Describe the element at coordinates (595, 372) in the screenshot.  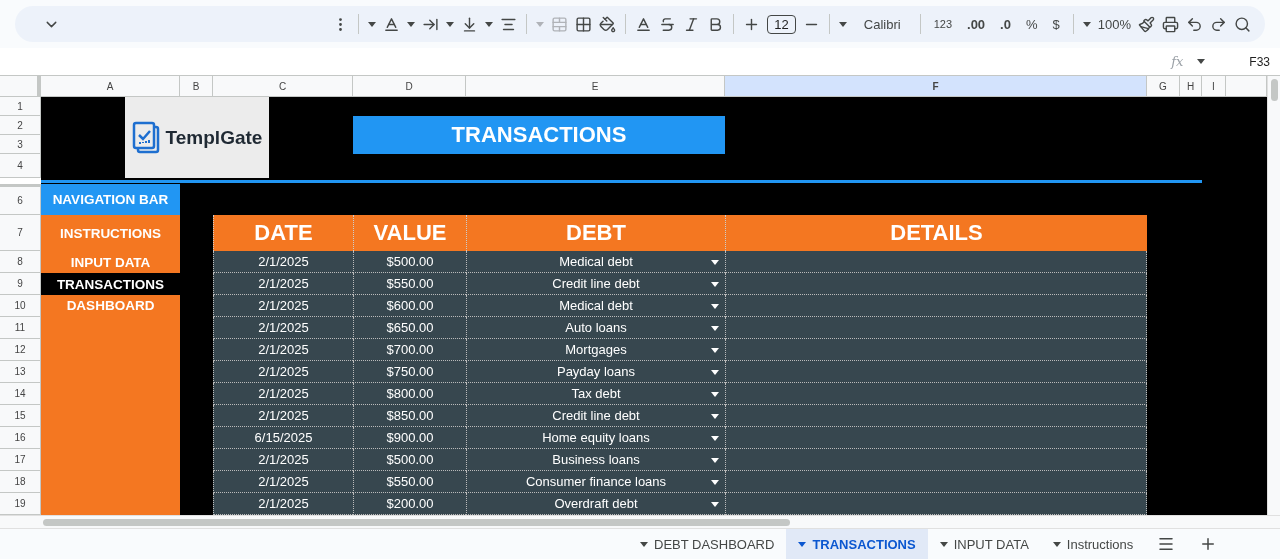
I see `dropdown-cell: Payday loans` at that location.